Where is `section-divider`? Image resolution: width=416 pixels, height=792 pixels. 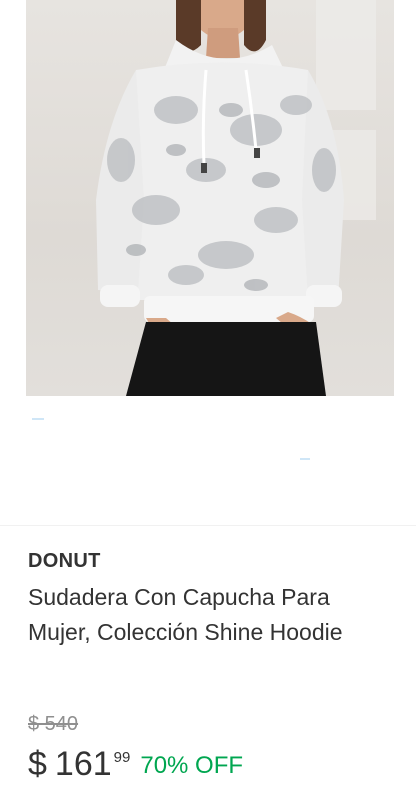 section-divider is located at coordinates (208, 525).